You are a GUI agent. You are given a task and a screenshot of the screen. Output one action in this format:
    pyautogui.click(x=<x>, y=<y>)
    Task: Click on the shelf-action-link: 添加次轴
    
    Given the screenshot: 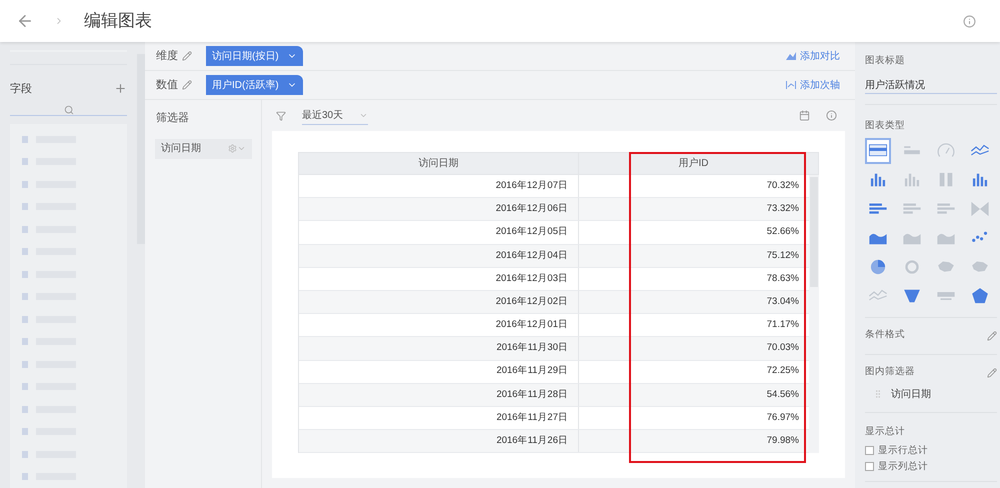 What is the action you would take?
    pyautogui.click(x=820, y=85)
    